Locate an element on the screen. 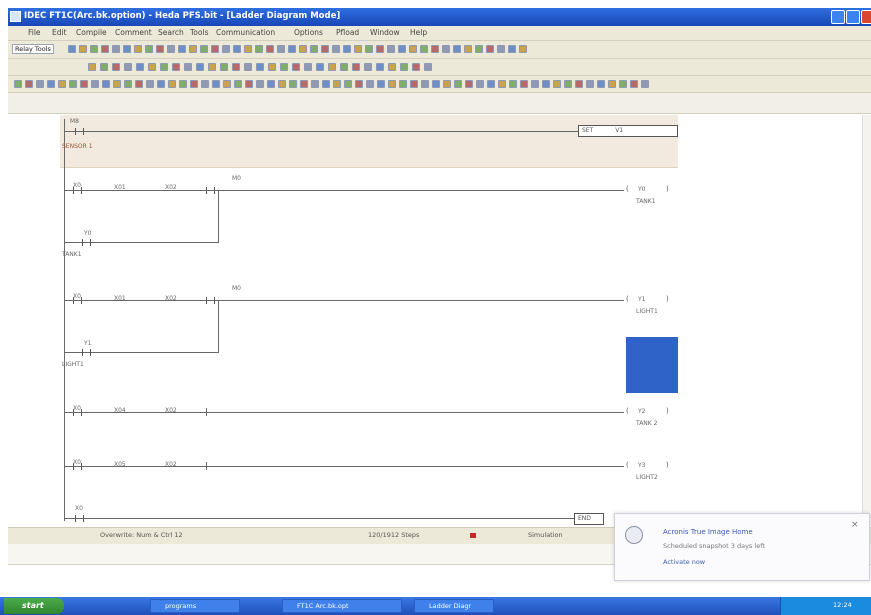 This screenshot has width=871, height=615. menu-tools: Tools is located at coordinates (199, 32).